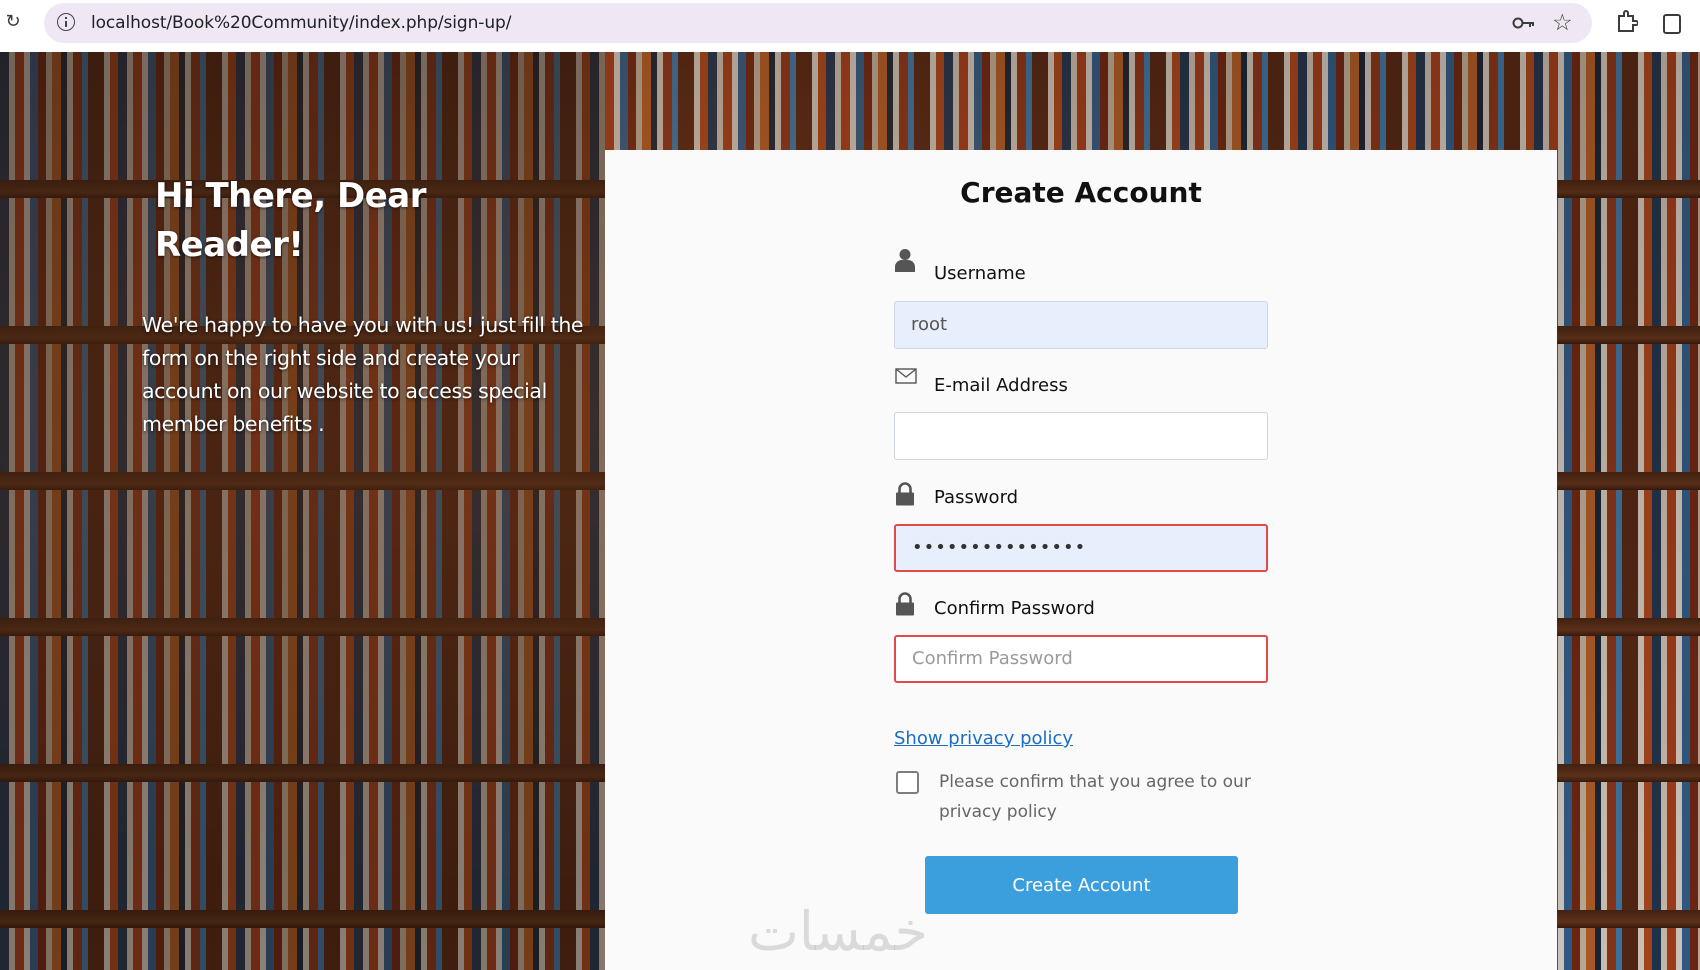  Describe the element at coordinates (838, 931) in the screenshot. I see `watermark-logo: خمسات` at that location.